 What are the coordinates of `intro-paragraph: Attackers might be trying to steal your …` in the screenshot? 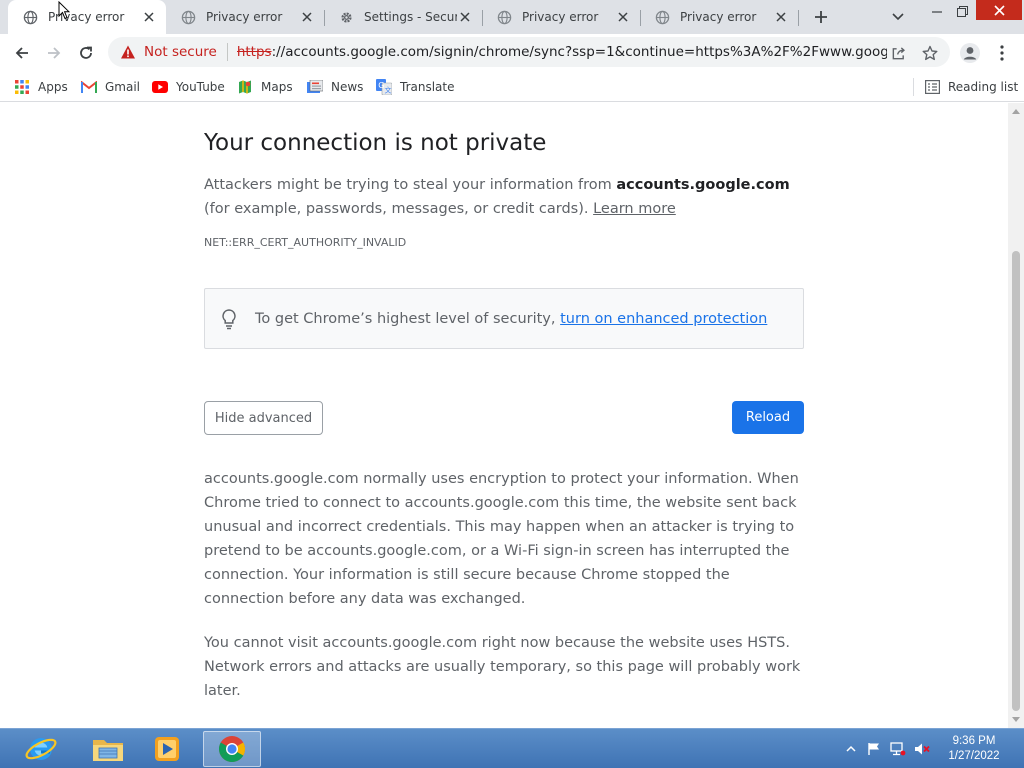 It's located at (506, 197).